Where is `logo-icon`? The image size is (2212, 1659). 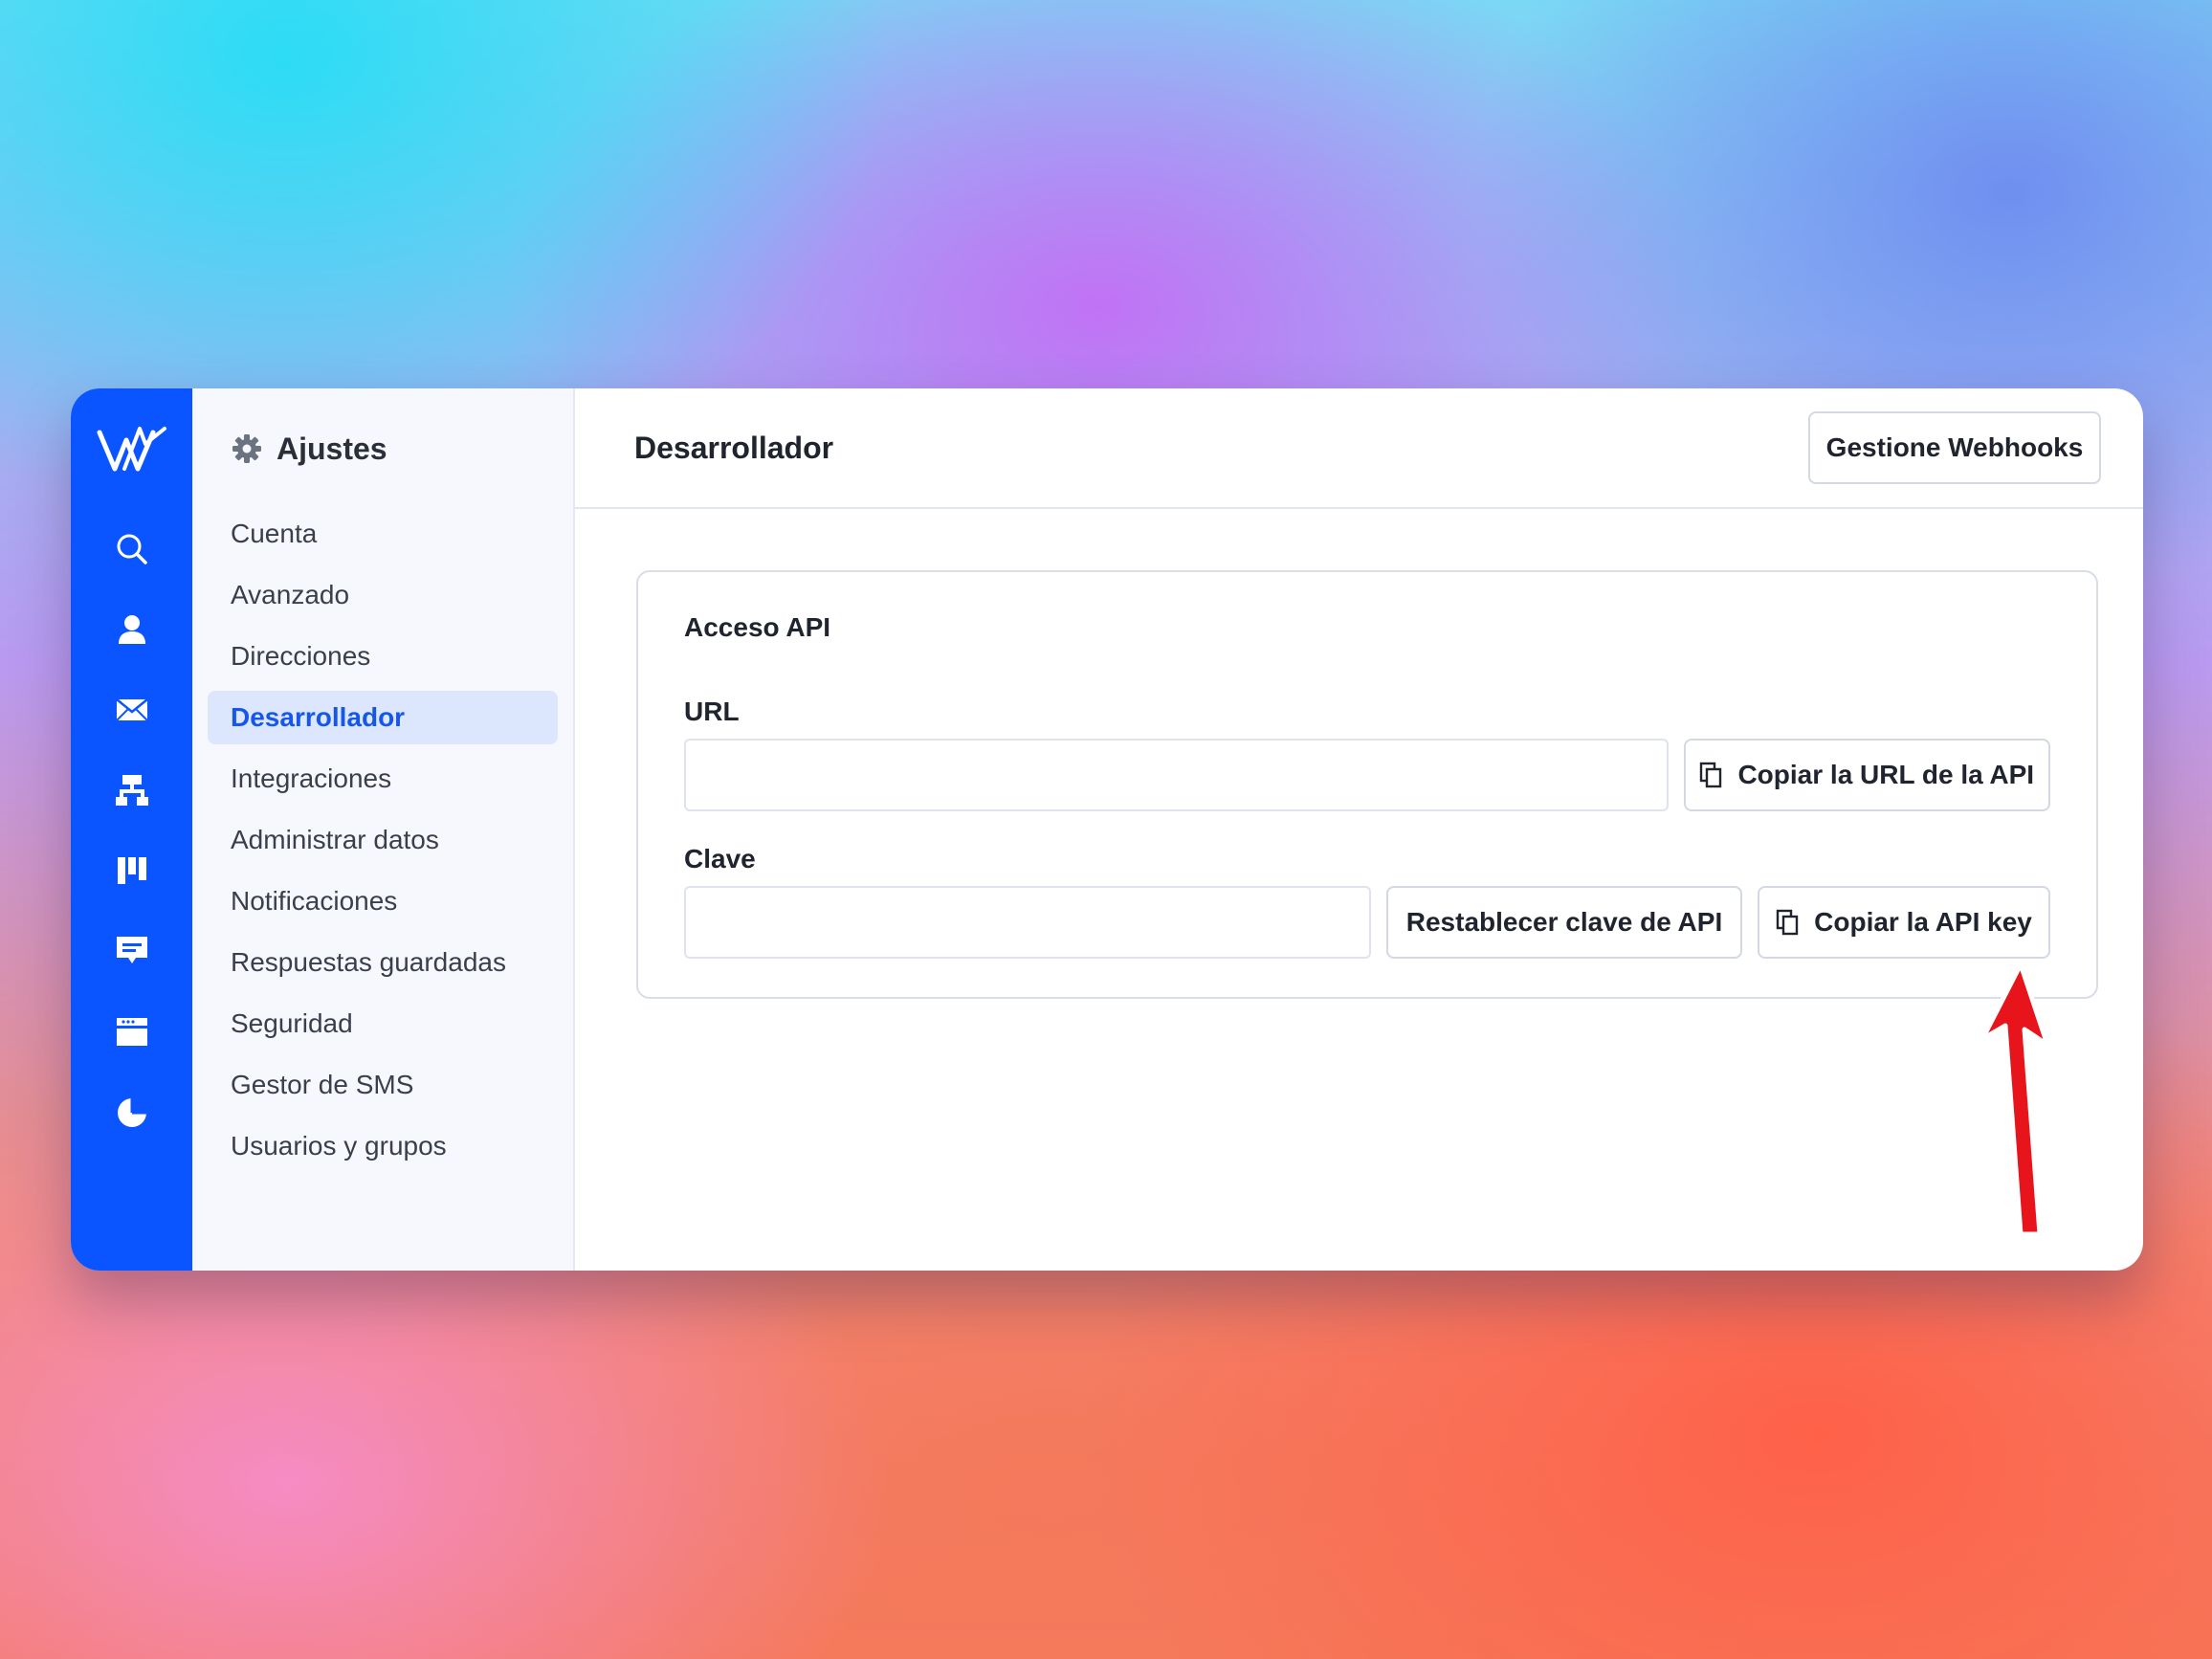
logo-icon is located at coordinates (132, 449).